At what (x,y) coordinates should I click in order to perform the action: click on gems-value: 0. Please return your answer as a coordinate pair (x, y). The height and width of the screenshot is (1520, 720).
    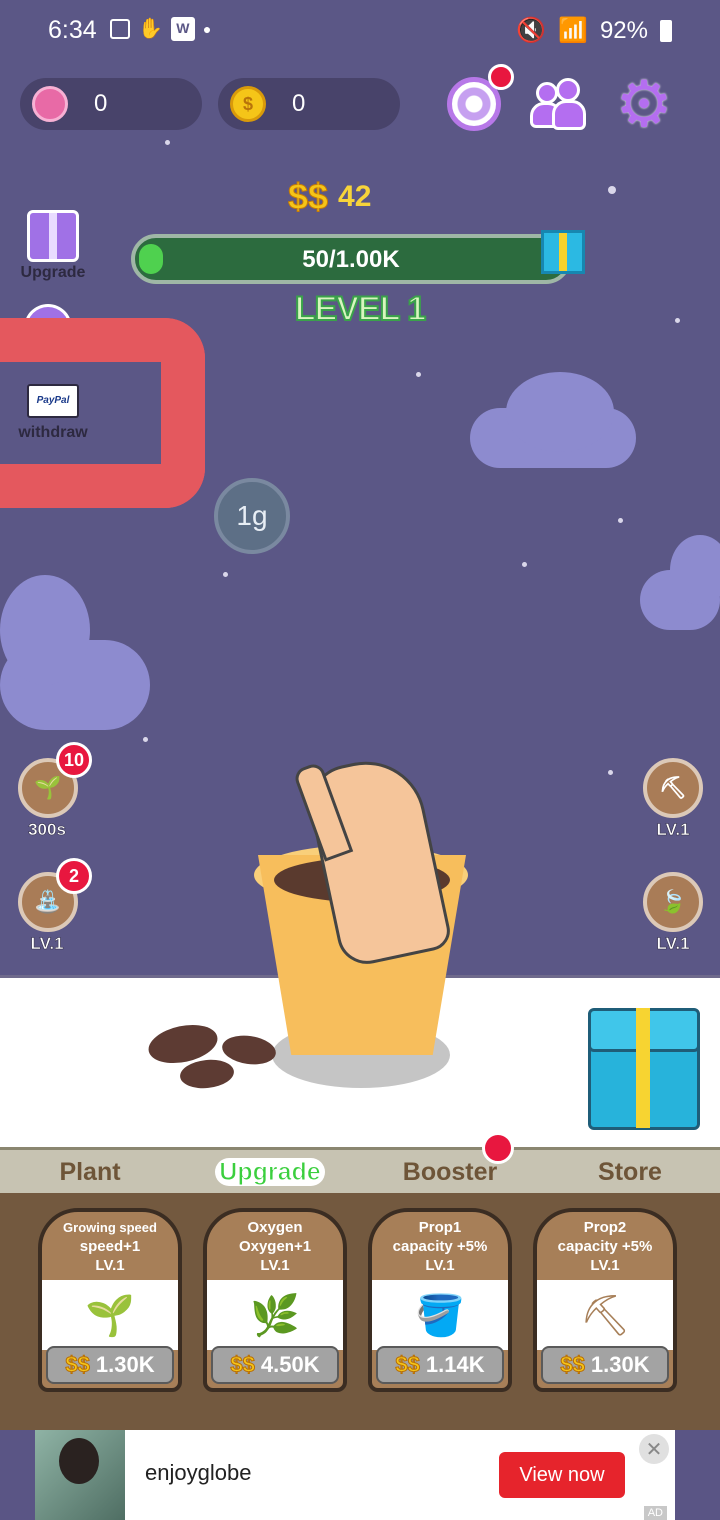
    Looking at the image, I should click on (101, 103).